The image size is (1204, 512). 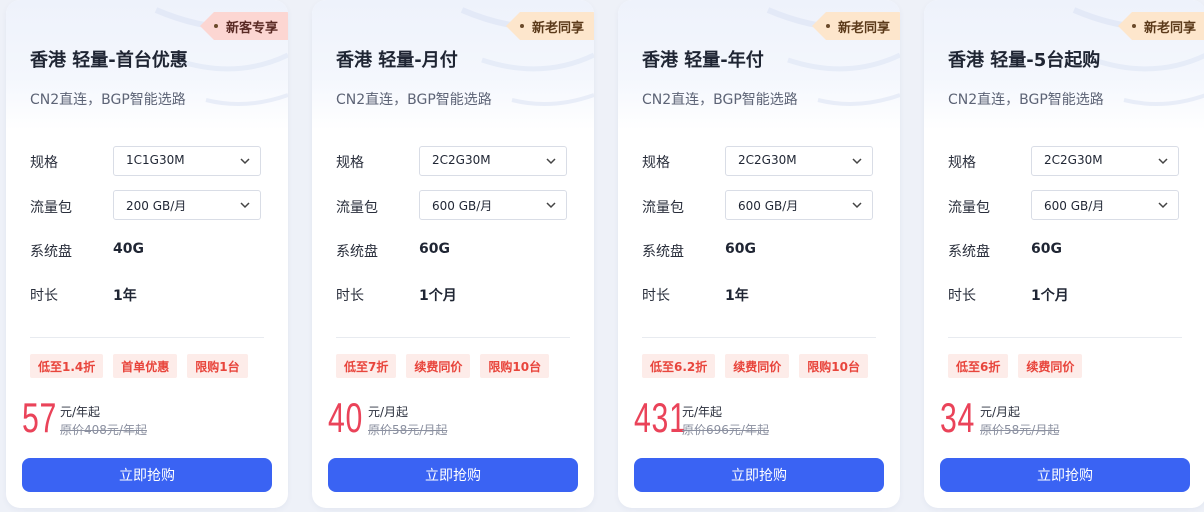 What do you see at coordinates (703, 60) in the screenshot?
I see `plan-title: 香港 轻量-年付` at bounding box center [703, 60].